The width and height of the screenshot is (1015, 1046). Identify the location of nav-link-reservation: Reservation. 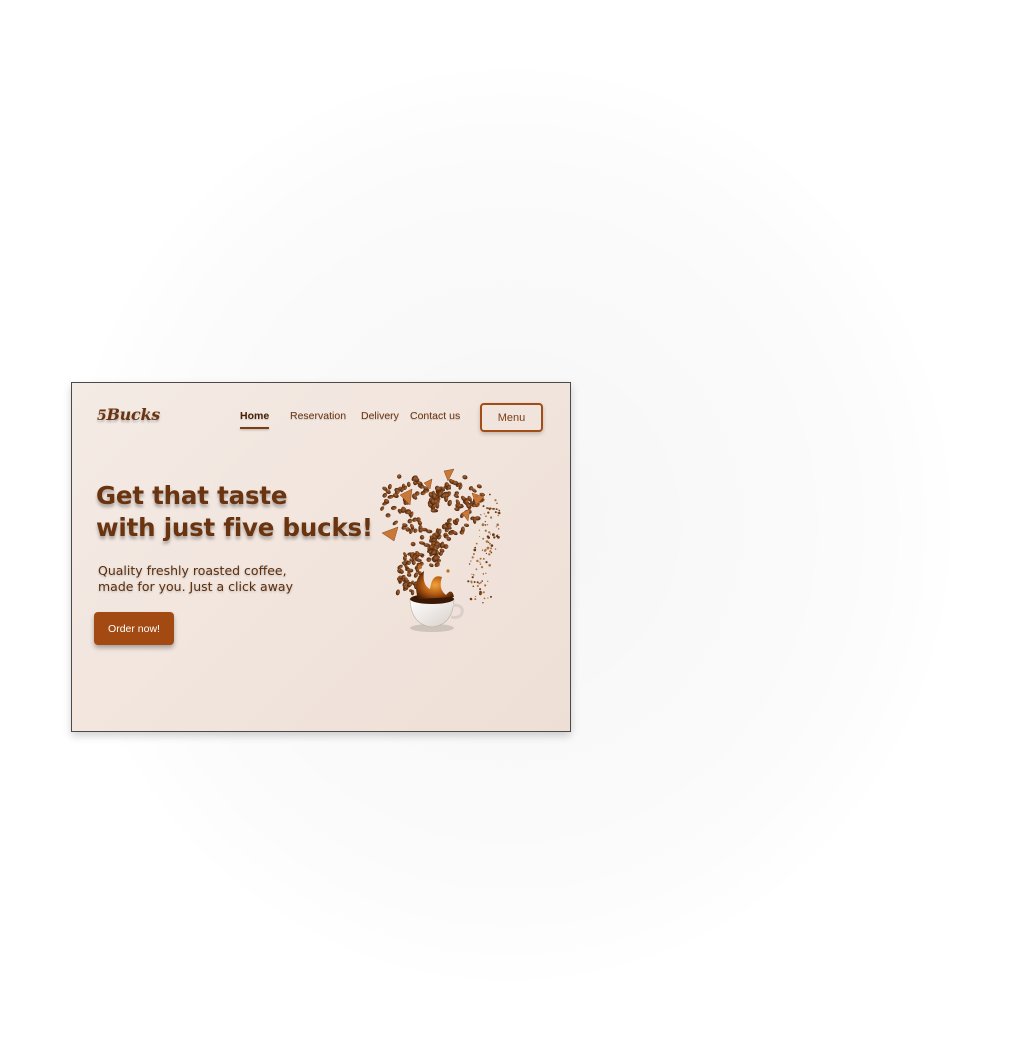
(318, 416).